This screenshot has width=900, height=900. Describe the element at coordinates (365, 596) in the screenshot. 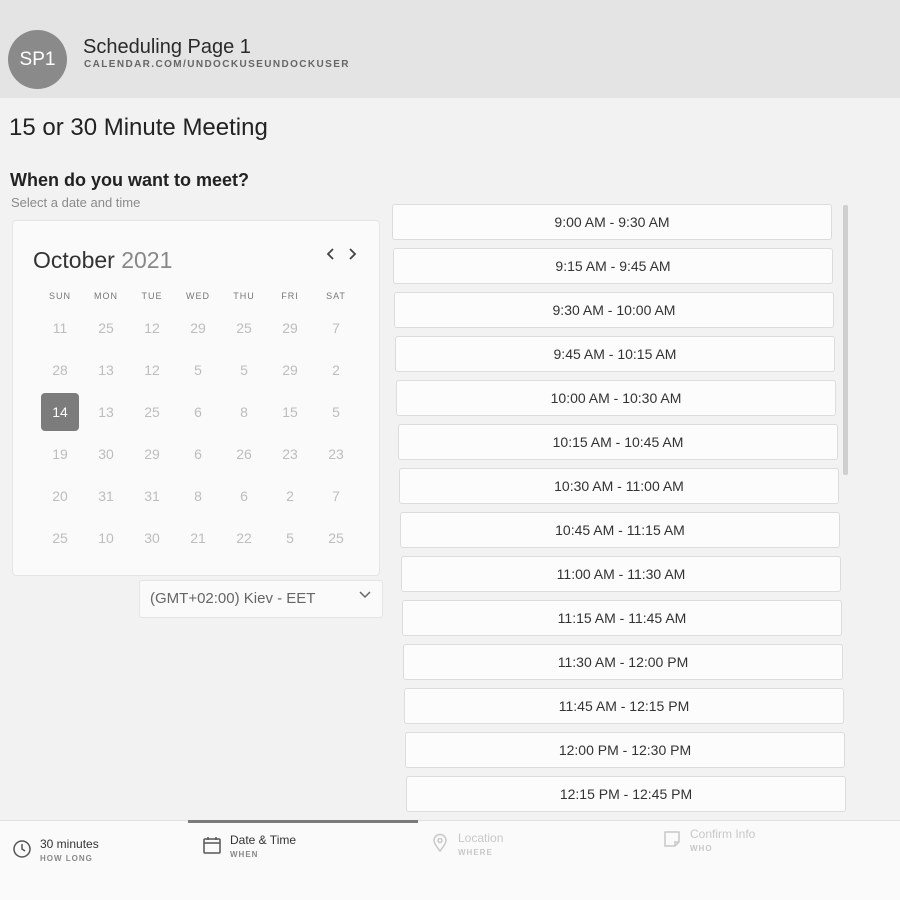

I see `chevron-down-icon` at that location.